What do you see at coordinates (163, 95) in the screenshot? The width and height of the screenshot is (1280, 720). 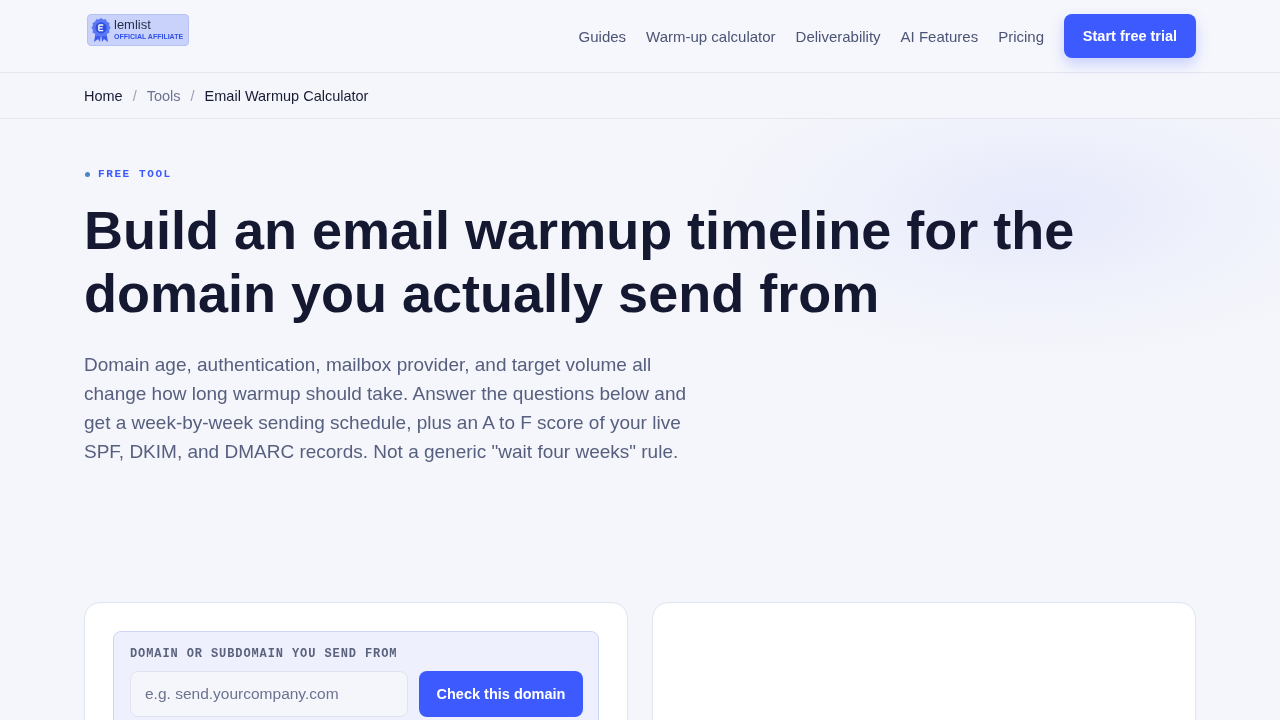 I see `breadcrumb-link: Tools` at bounding box center [163, 95].